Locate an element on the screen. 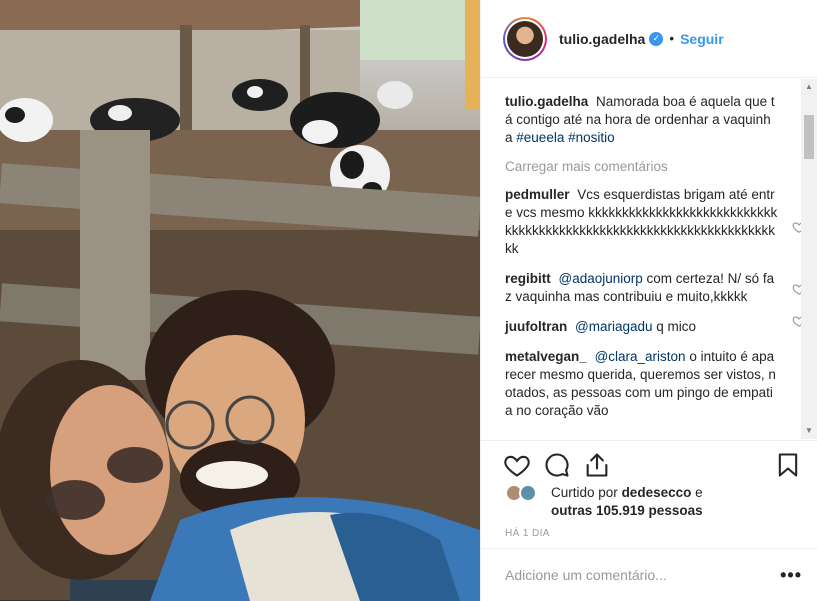 This screenshot has width=817, height=601. profile-avatar is located at coordinates (525, 38).